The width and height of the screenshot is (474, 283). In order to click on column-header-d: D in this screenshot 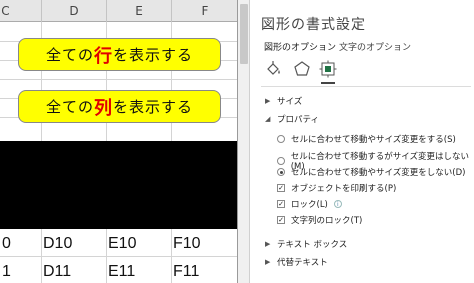, I will do `click(74, 11)`.